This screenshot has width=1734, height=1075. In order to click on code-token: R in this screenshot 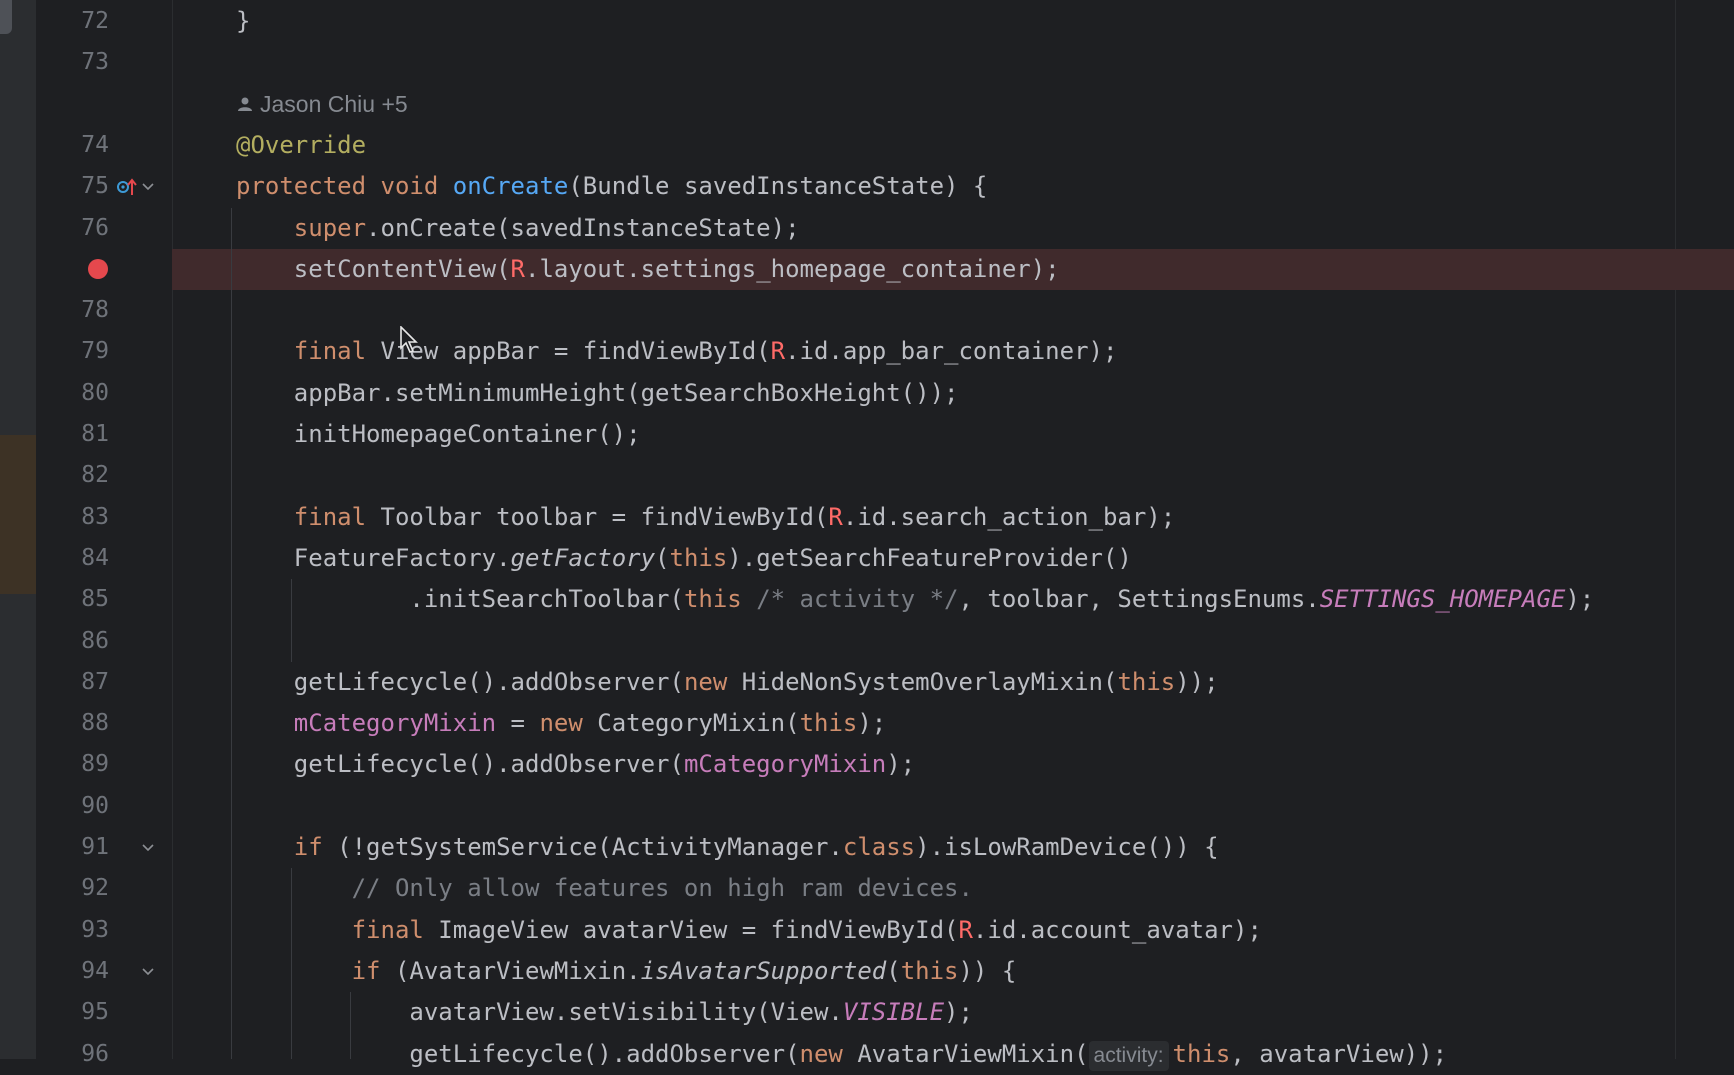, I will do `click(835, 516)`.